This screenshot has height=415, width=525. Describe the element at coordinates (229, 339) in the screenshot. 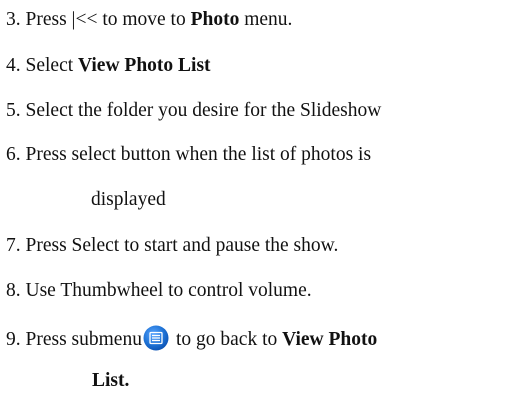

I see `step-text-middle: to go back to` at that location.